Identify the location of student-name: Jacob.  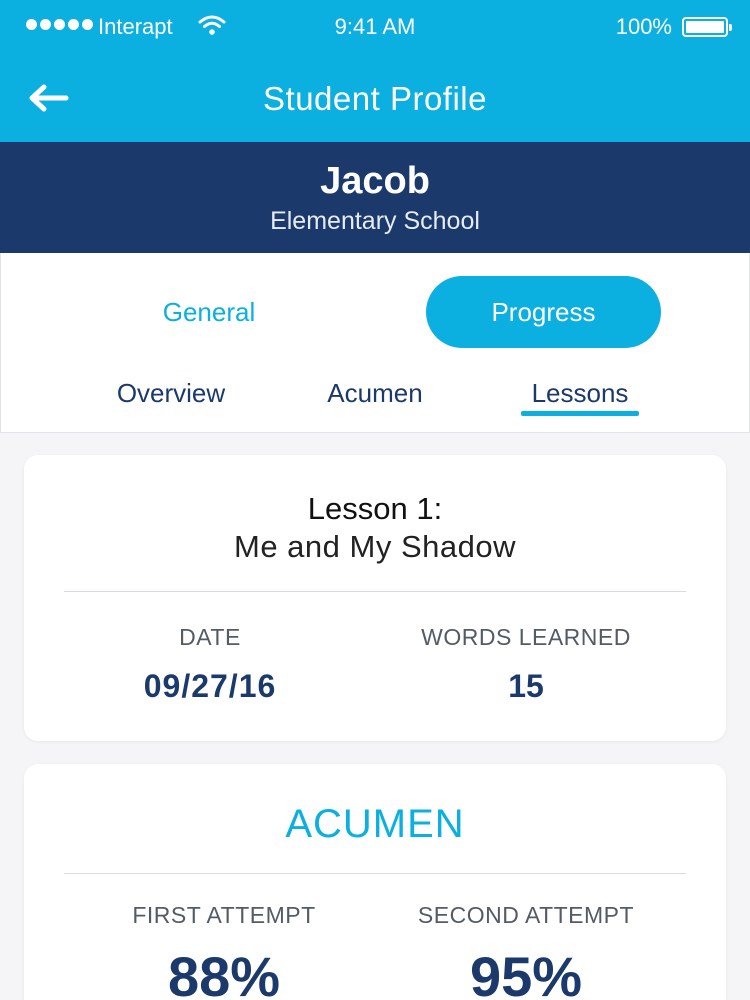
(375, 181).